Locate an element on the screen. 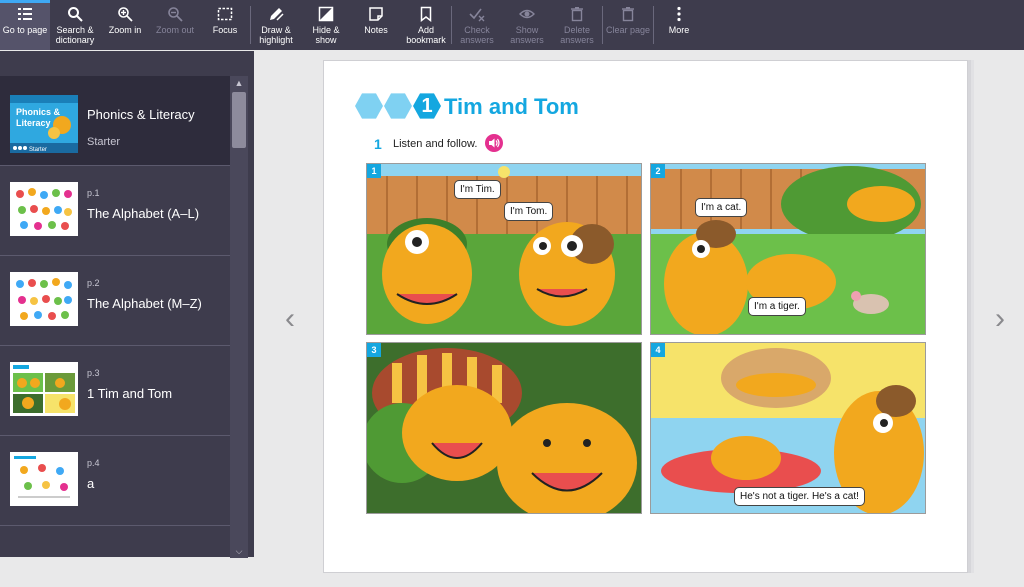 The height and width of the screenshot is (587, 1024). hide-show-button: Hide & show is located at coordinates (326, 25).